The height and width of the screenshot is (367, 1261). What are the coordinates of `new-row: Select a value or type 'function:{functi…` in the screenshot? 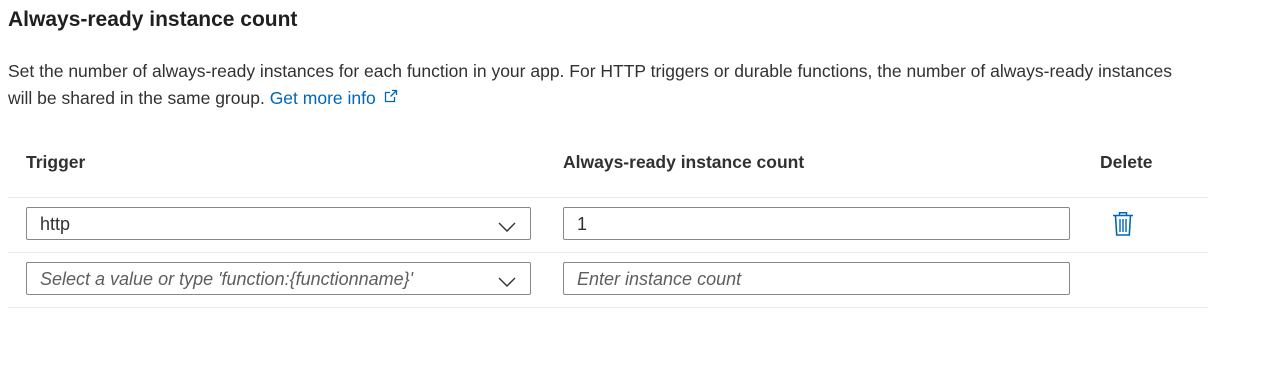 It's located at (608, 280).